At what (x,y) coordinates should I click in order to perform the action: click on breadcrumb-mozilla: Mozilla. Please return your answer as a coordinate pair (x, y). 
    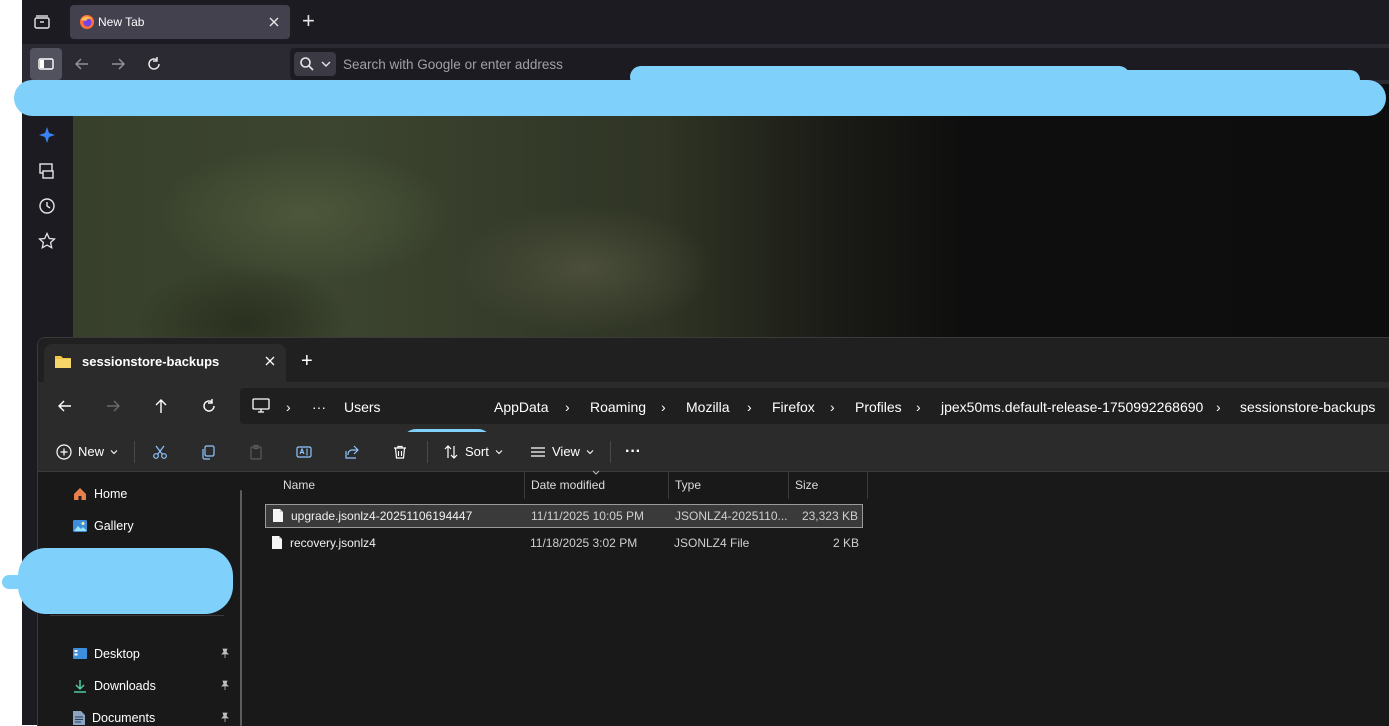
    Looking at the image, I should click on (708, 407).